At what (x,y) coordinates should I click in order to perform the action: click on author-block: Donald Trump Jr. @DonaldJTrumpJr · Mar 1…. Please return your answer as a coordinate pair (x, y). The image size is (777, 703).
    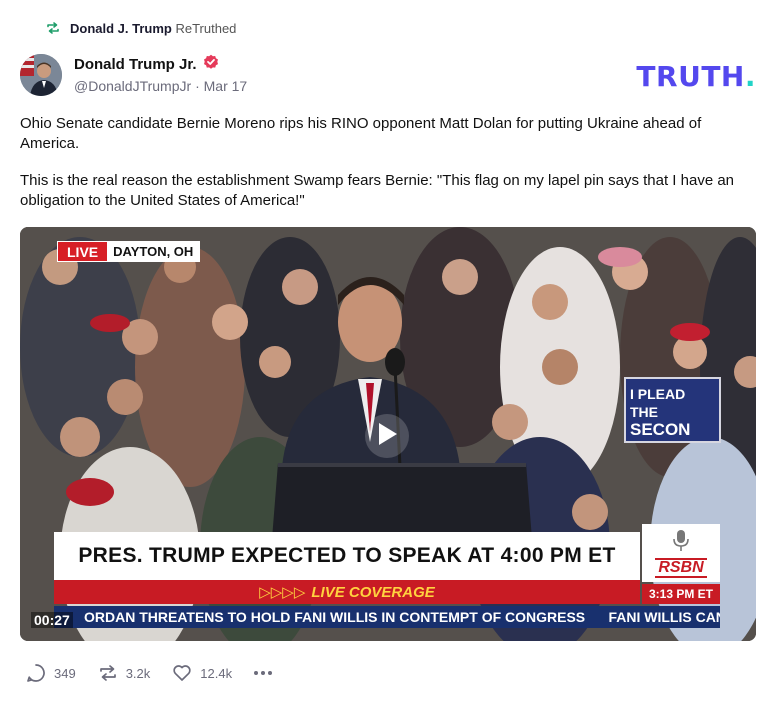
    Looking at the image, I should click on (160, 74).